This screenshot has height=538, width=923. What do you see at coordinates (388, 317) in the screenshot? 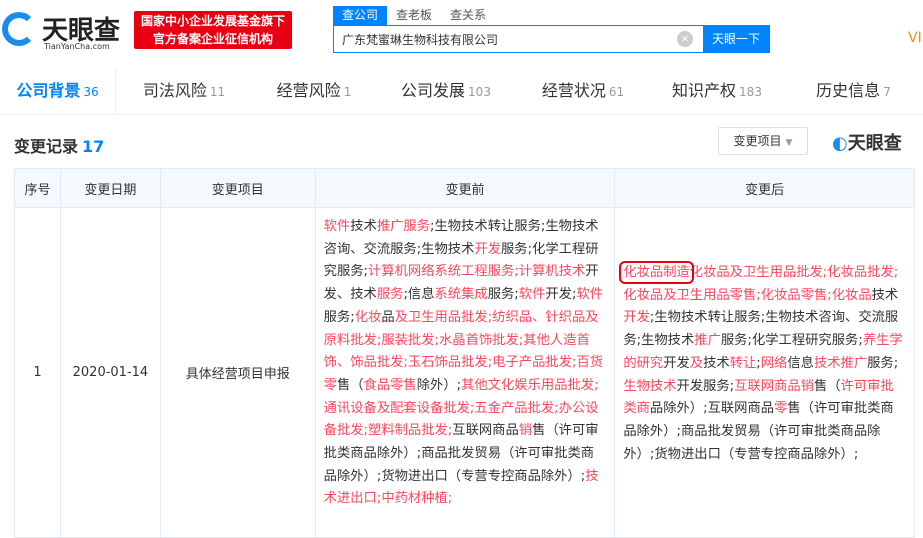
I see `scope-text: 品` at bounding box center [388, 317].